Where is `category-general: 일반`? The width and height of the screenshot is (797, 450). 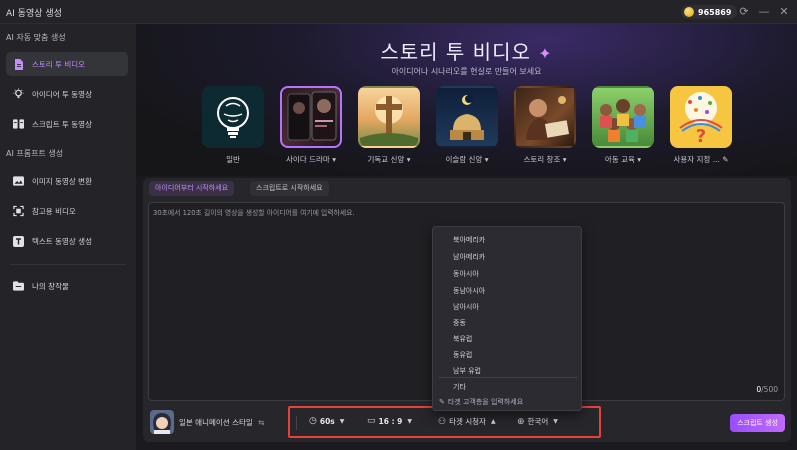
category-general: 일반 is located at coordinates (234, 136).